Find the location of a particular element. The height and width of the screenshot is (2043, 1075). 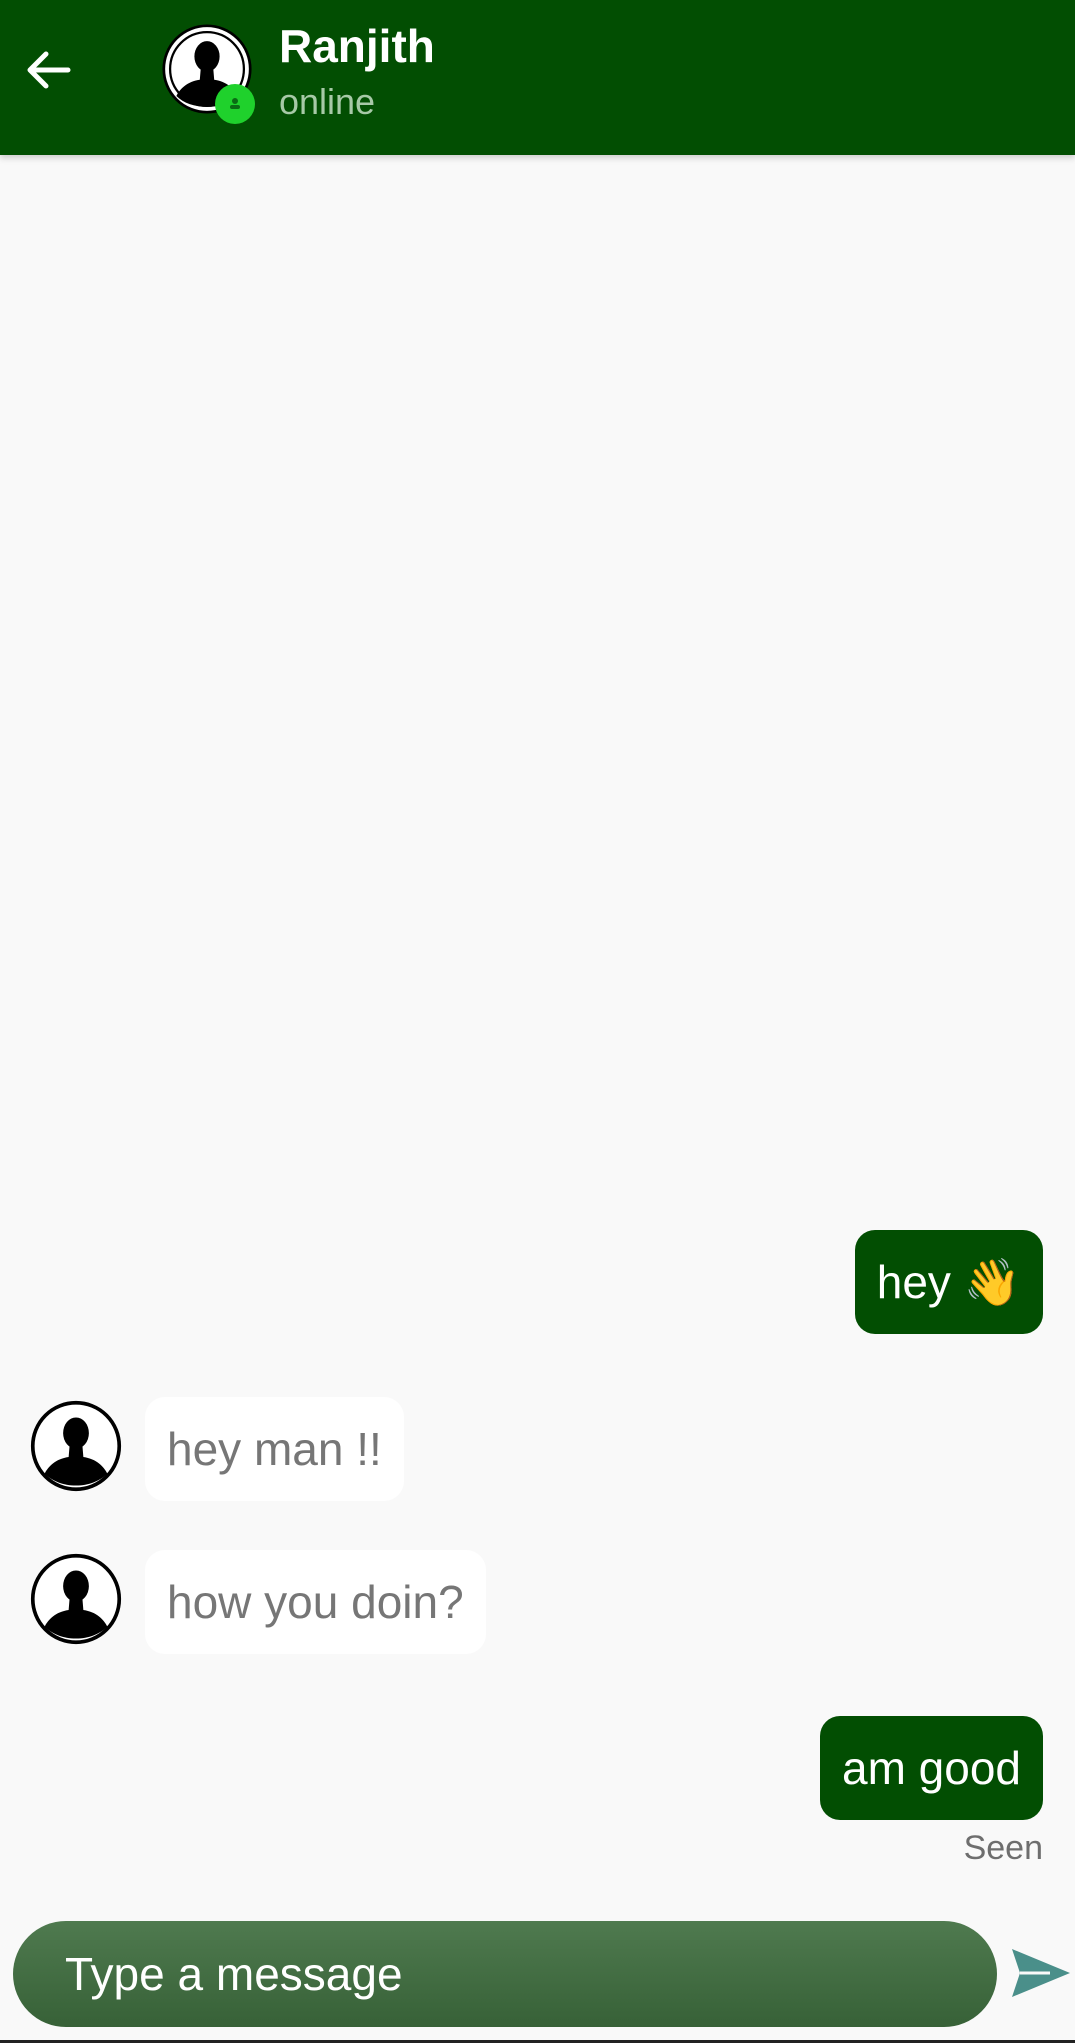

message-composer is located at coordinates (505, 1974).